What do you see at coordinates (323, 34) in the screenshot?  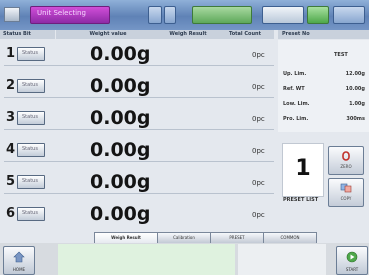 I see `header-preset-no: Preset No` at bounding box center [323, 34].